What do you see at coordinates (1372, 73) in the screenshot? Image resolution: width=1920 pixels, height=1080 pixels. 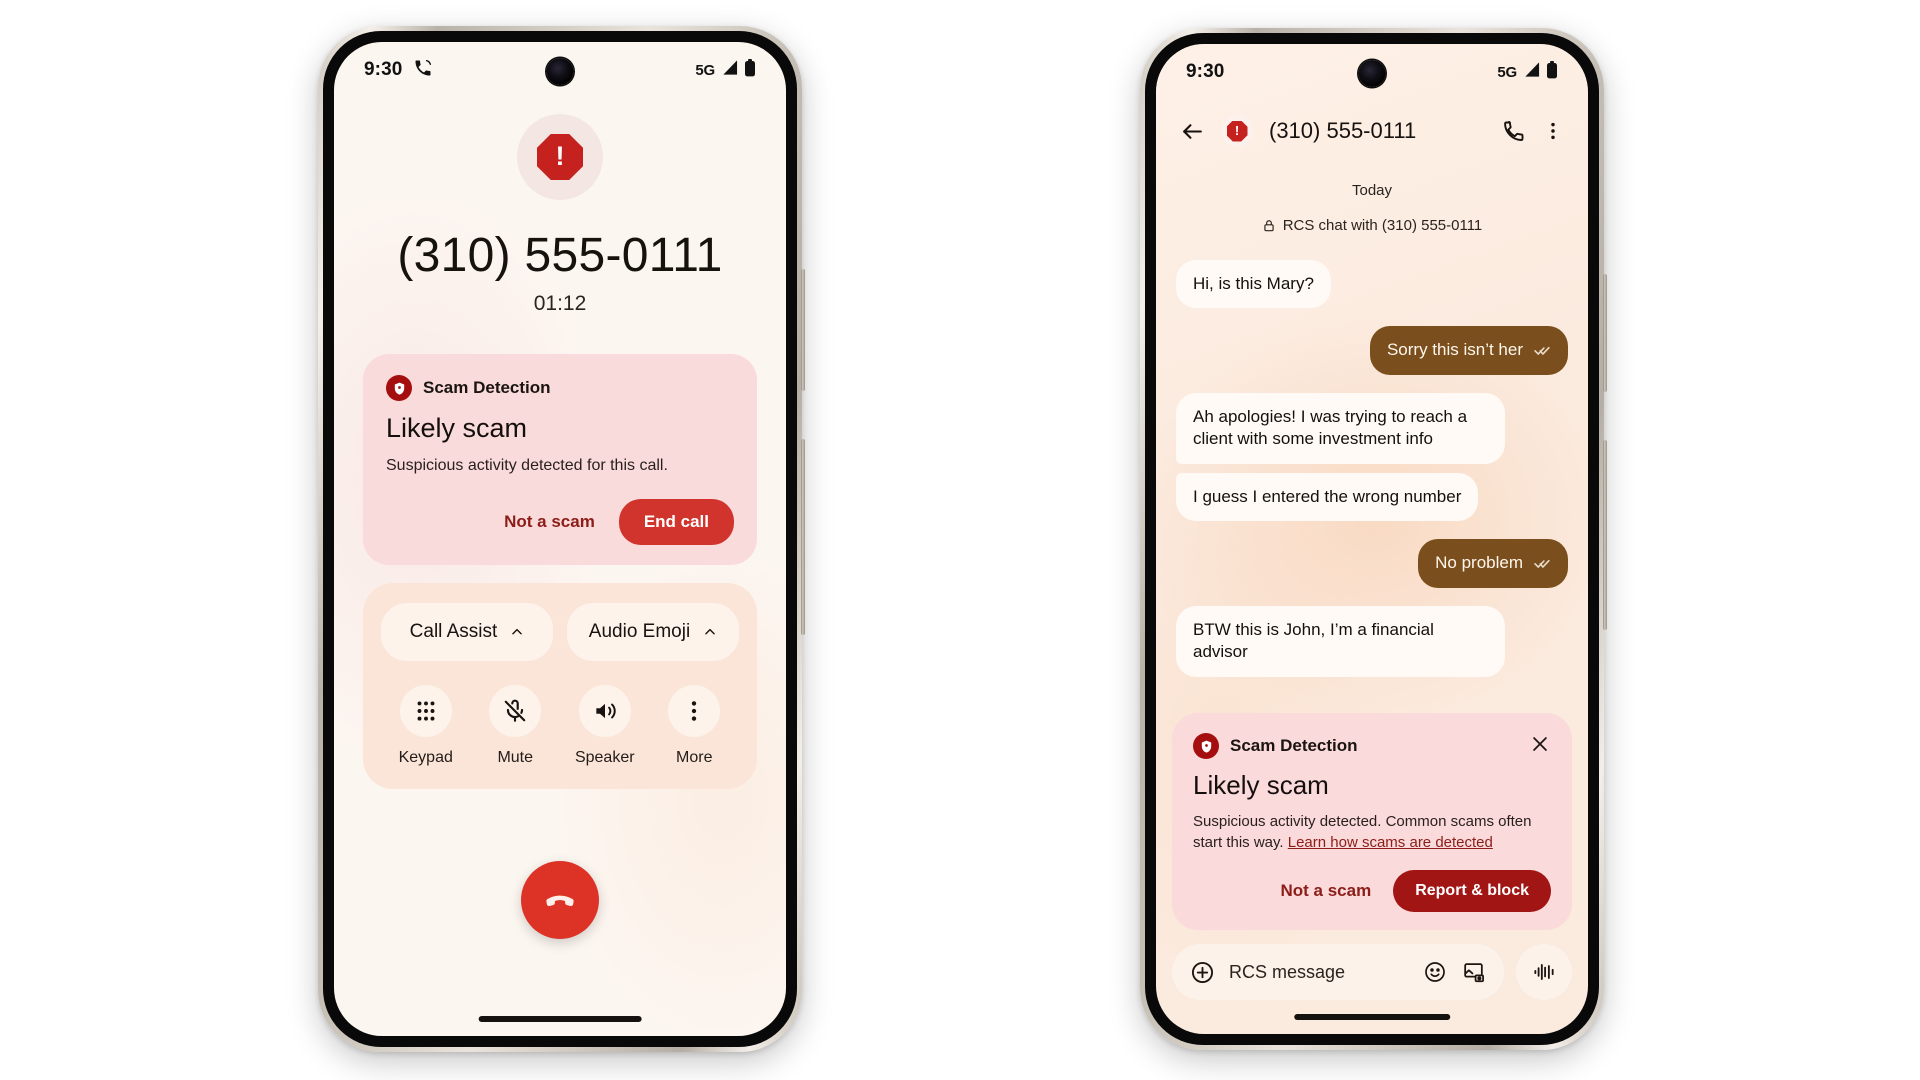 I see `front-camera-punchhole-messages` at bounding box center [1372, 73].